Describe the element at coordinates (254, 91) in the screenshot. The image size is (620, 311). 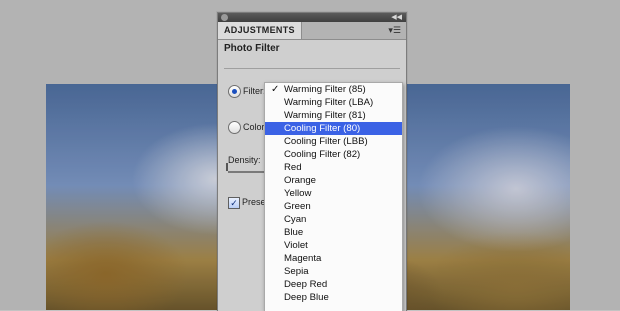
I see `filter-label: Filter:` at that location.